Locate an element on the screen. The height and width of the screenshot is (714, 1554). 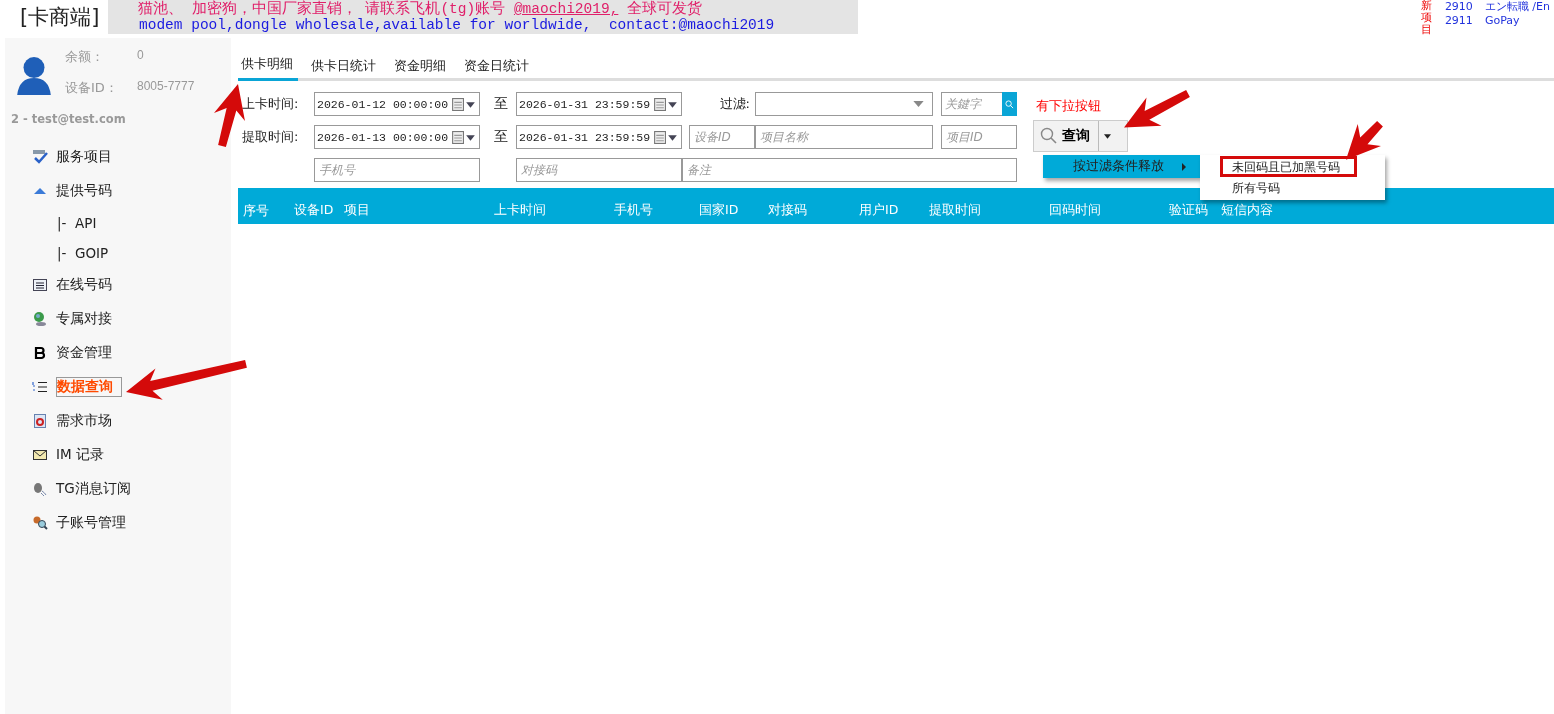
nav-item: 子账号管理 is located at coordinates (91, 523).